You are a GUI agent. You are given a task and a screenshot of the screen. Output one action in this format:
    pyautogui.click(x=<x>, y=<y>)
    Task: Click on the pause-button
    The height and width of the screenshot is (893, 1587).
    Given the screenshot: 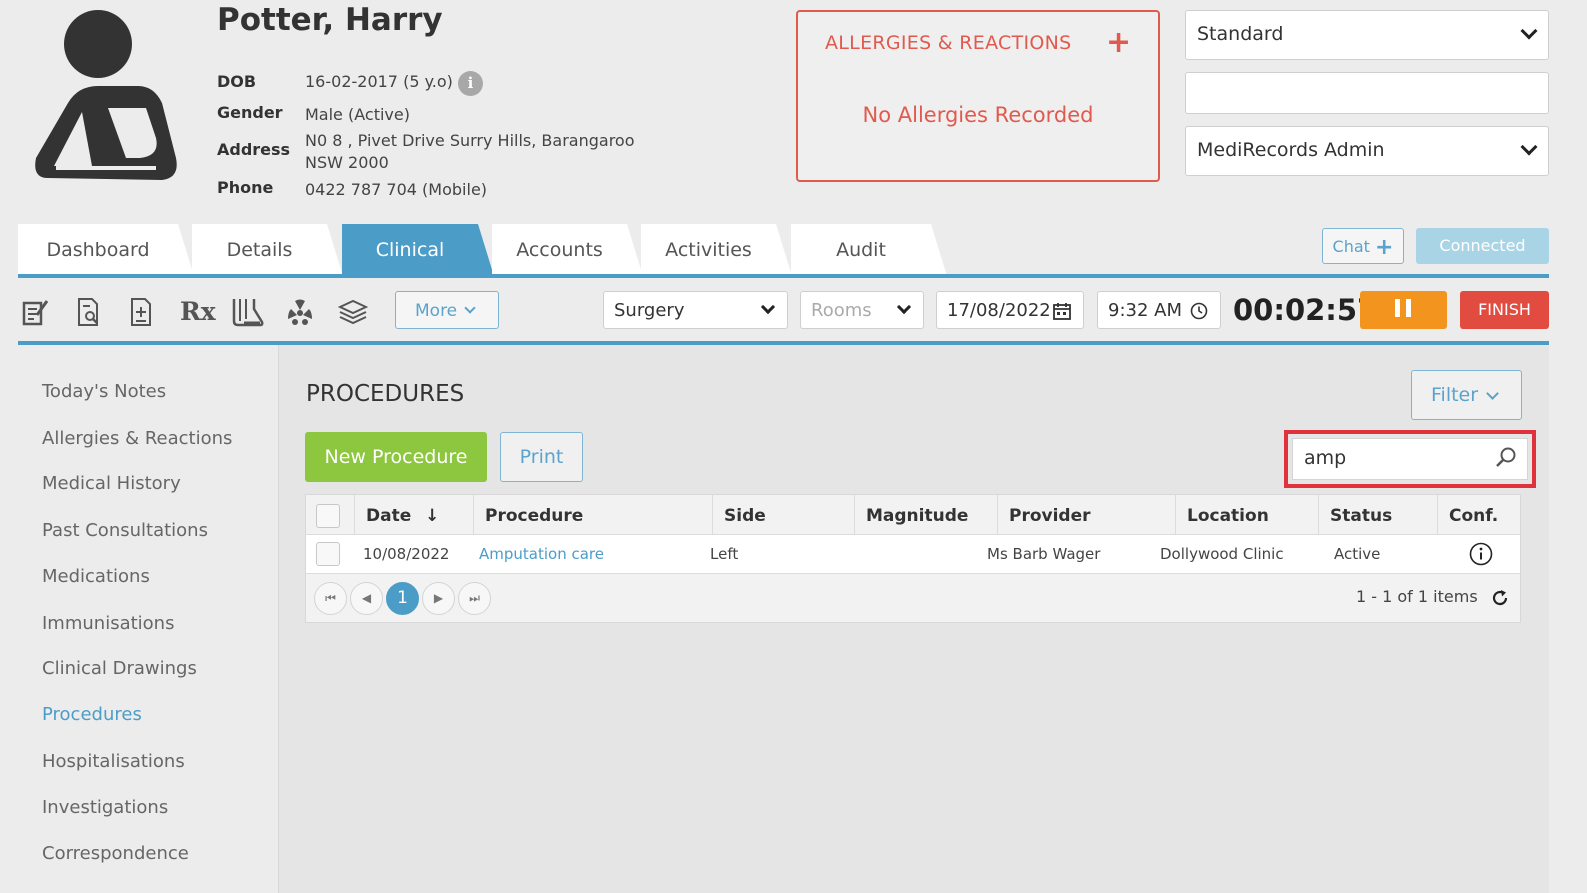 What is the action you would take?
    pyautogui.click(x=1403, y=310)
    